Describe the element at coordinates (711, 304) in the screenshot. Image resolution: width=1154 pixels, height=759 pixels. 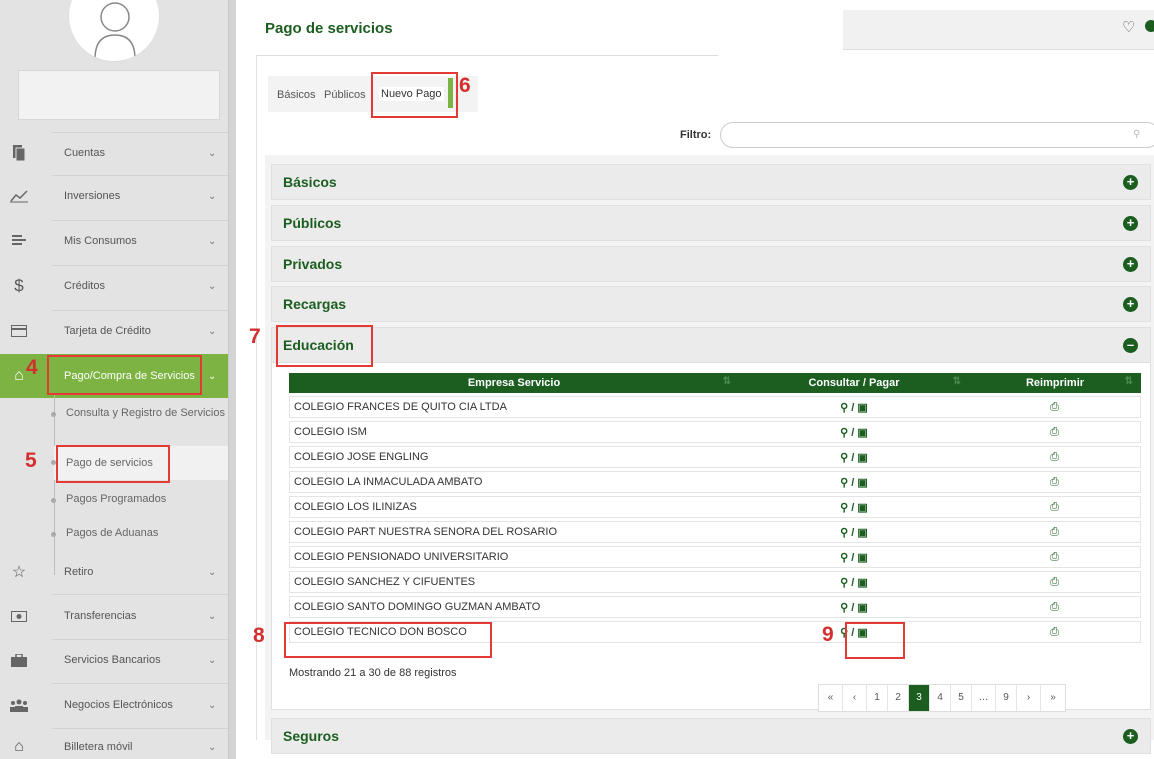
I see `accordion-recargas: Recargas +` at that location.